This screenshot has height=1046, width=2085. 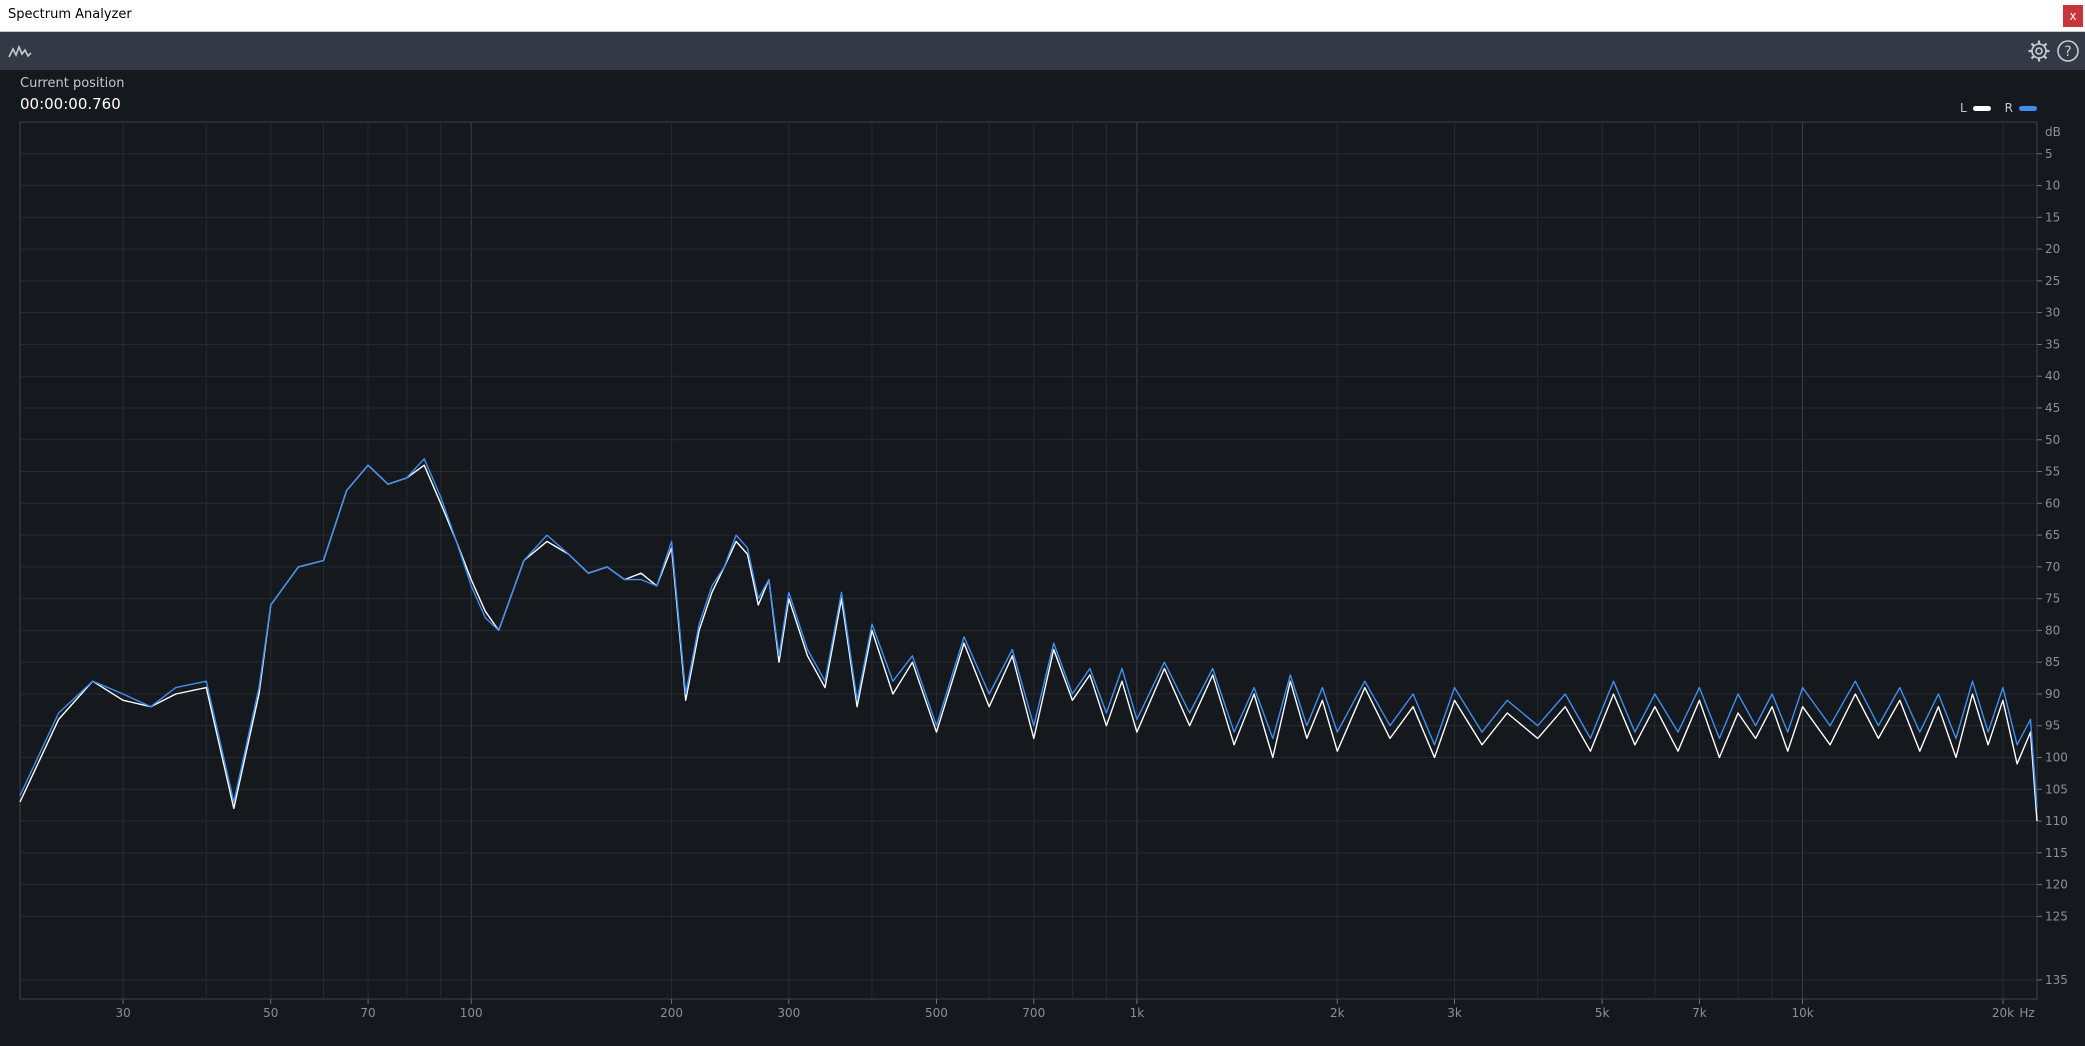 I want to click on y-tick-label: 55, so click(x=2052, y=472).